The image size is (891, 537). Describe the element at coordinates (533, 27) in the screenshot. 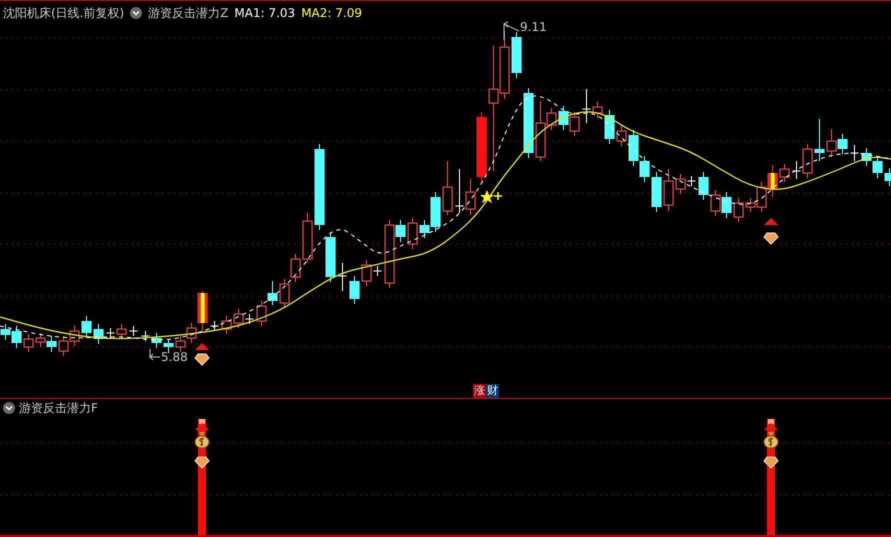

I see `price-label: 9.11` at that location.